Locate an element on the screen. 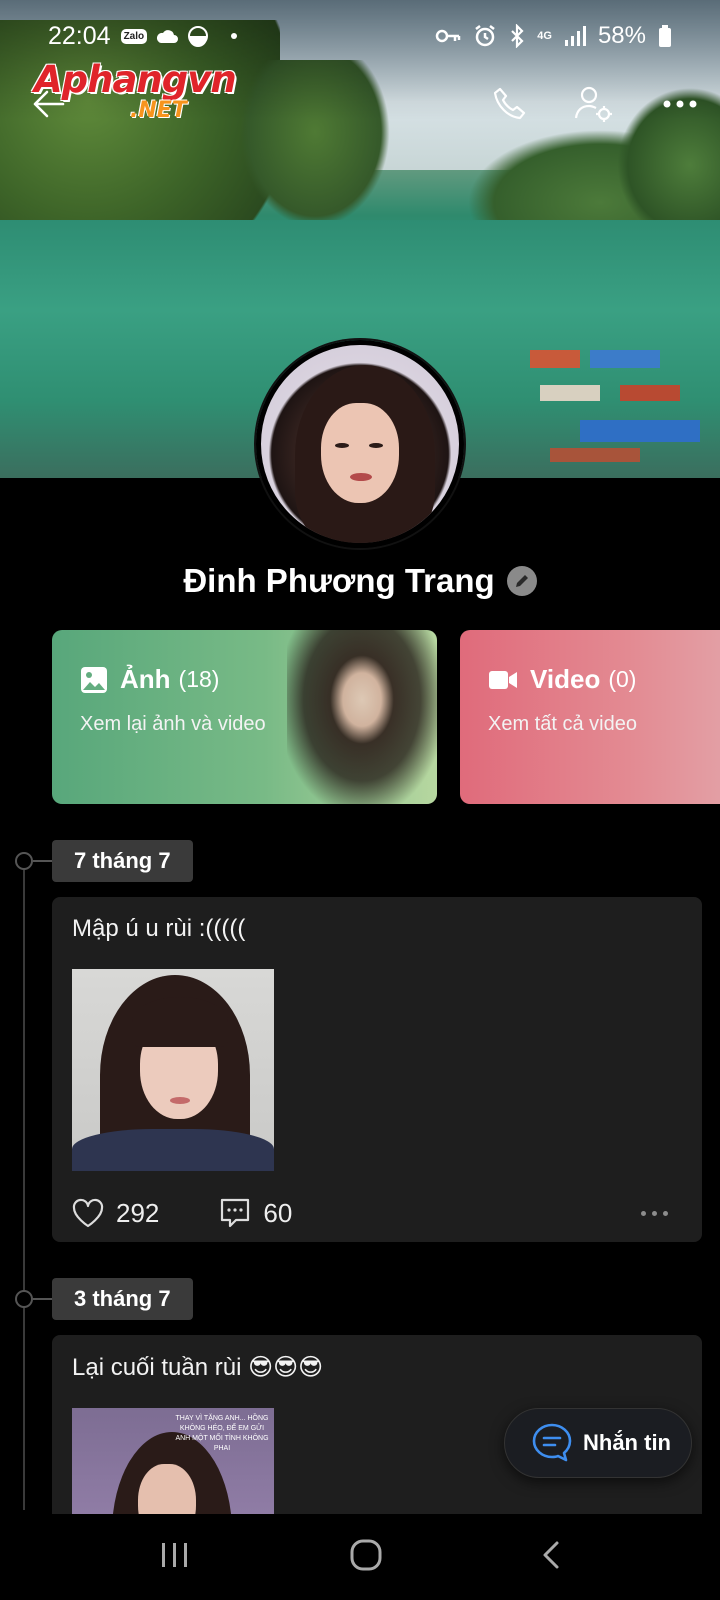 The height and width of the screenshot is (1600, 720). avatar is located at coordinates (360, 444).